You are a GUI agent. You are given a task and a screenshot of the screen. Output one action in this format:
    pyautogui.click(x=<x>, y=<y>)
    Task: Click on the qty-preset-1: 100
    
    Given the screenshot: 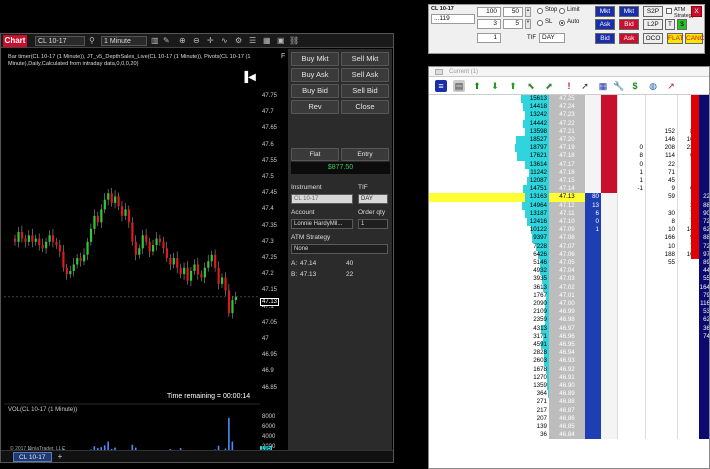 What is the action you would take?
    pyautogui.click(x=489, y=12)
    